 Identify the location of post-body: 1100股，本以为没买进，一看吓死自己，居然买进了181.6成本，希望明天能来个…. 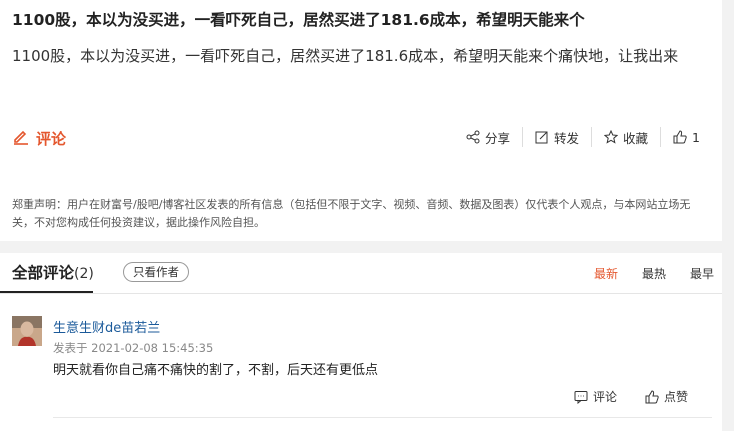
(345, 56).